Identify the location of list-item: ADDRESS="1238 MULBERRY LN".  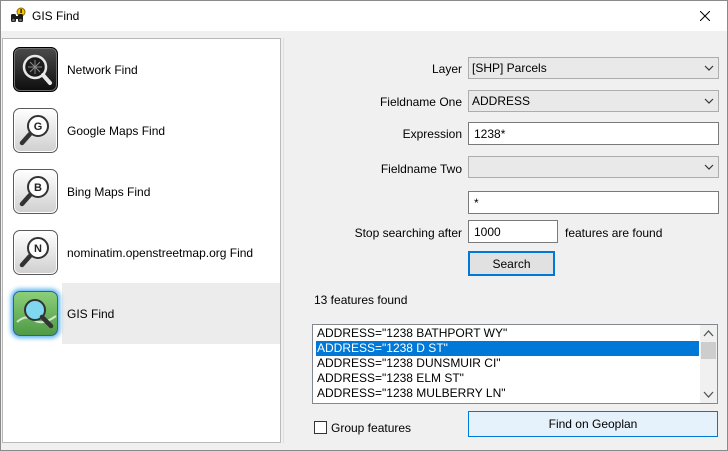
(507, 393).